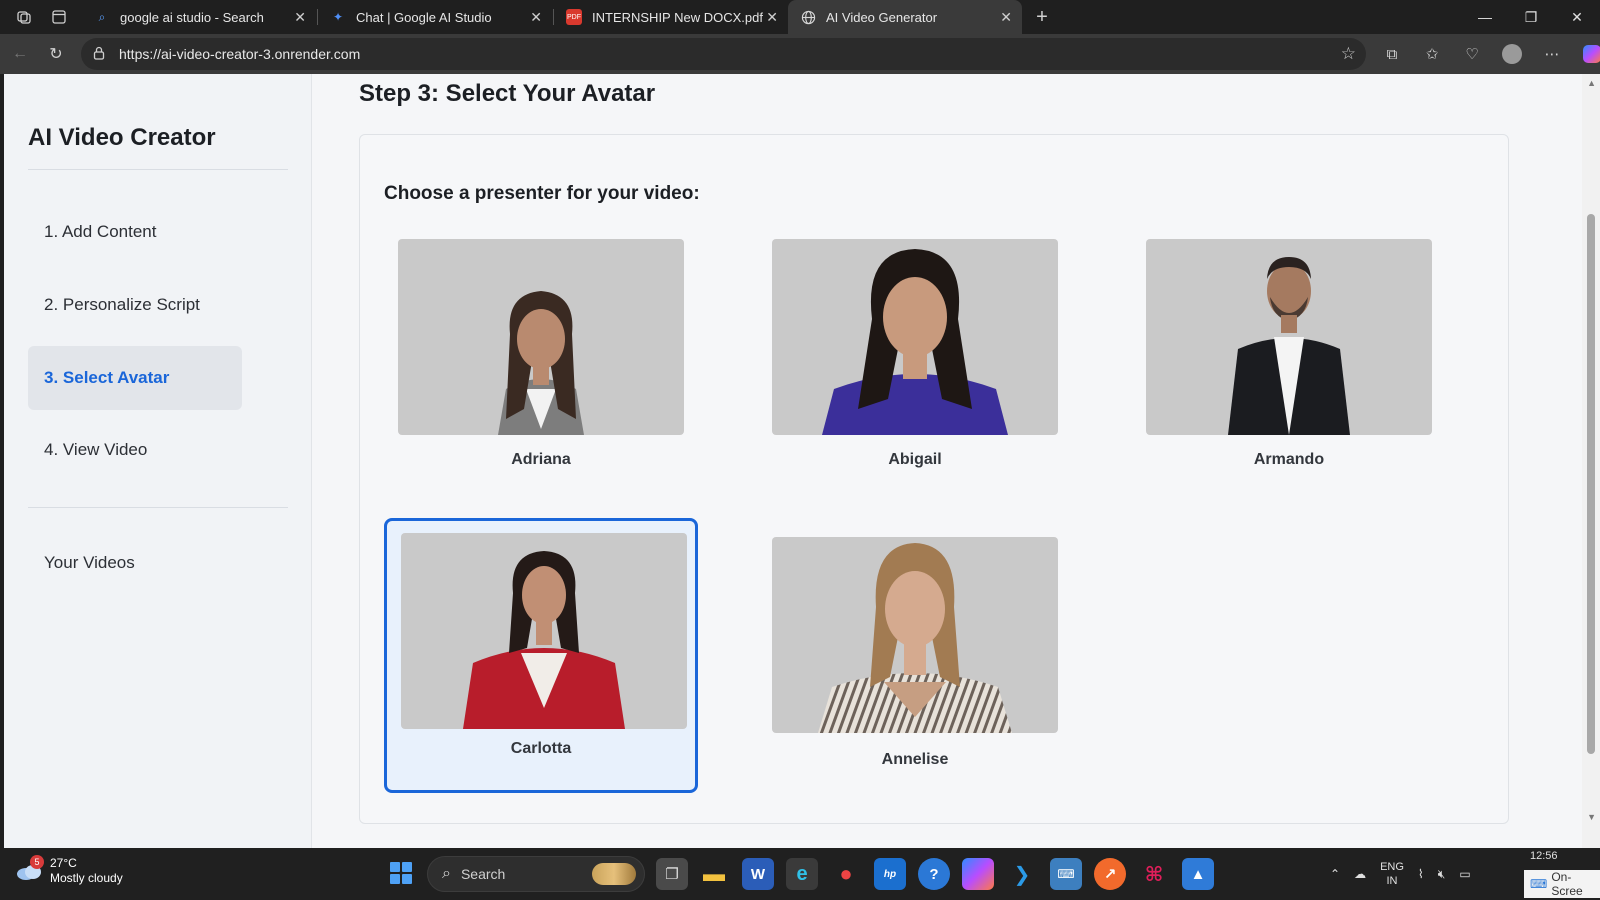 The height and width of the screenshot is (900, 1600). Describe the element at coordinates (541, 748) in the screenshot. I see `avatar-name: Carlotta` at that location.